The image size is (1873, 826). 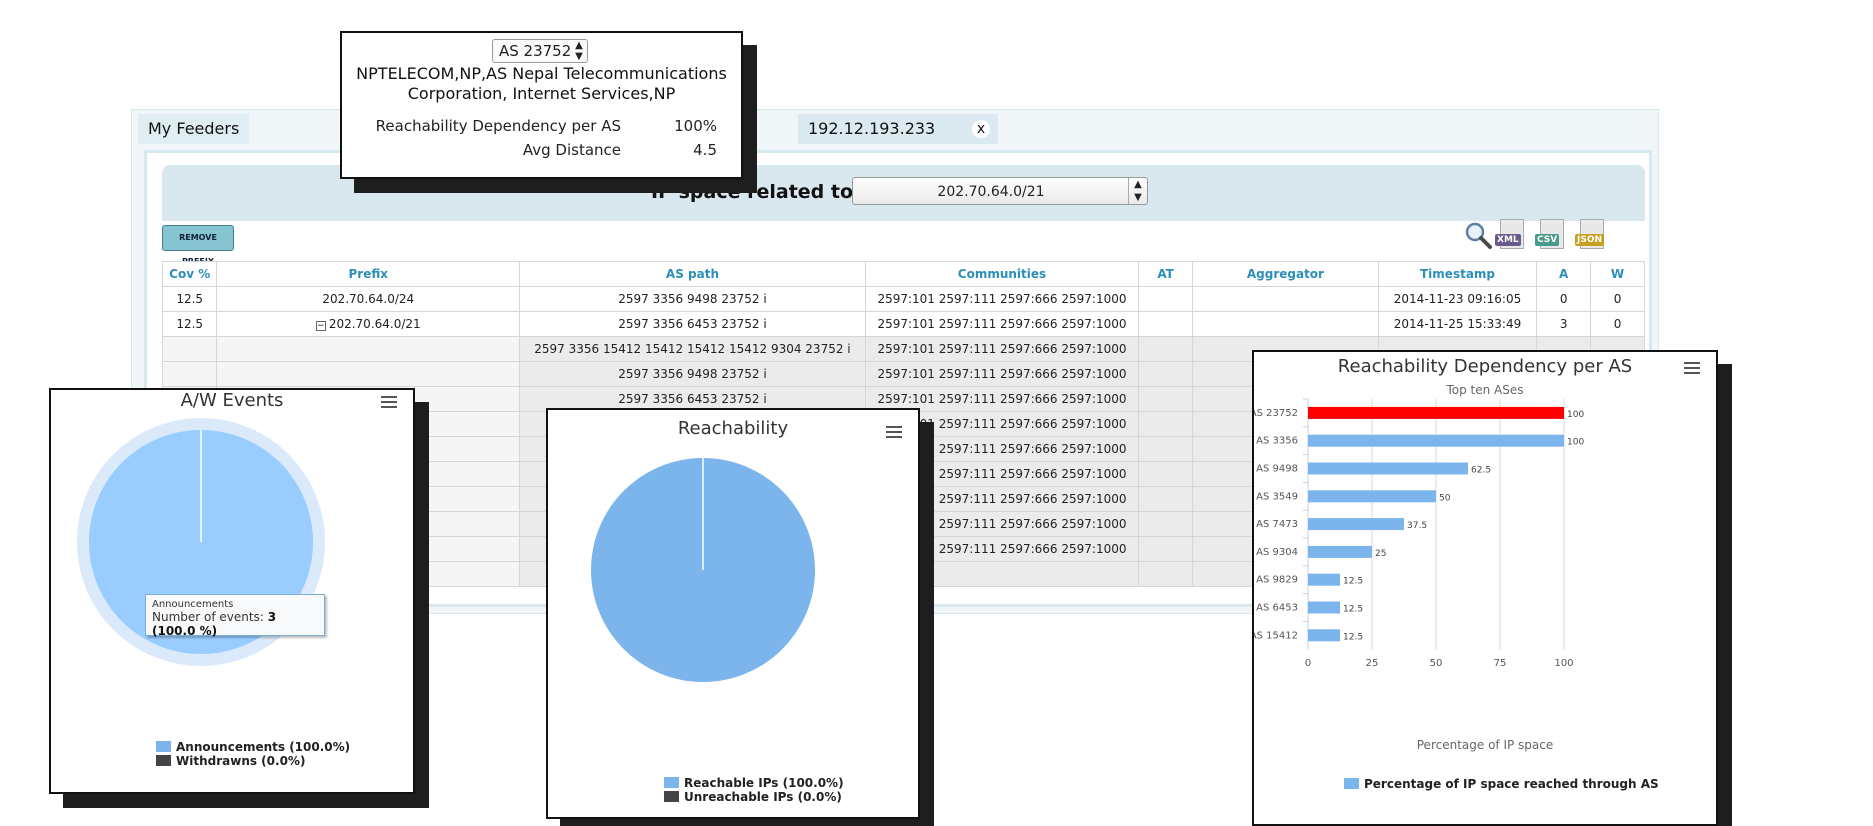 What do you see at coordinates (1276, 413) in the screenshot?
I see `y-tick-label: AS 23752` at bounding box center [1276, 413].